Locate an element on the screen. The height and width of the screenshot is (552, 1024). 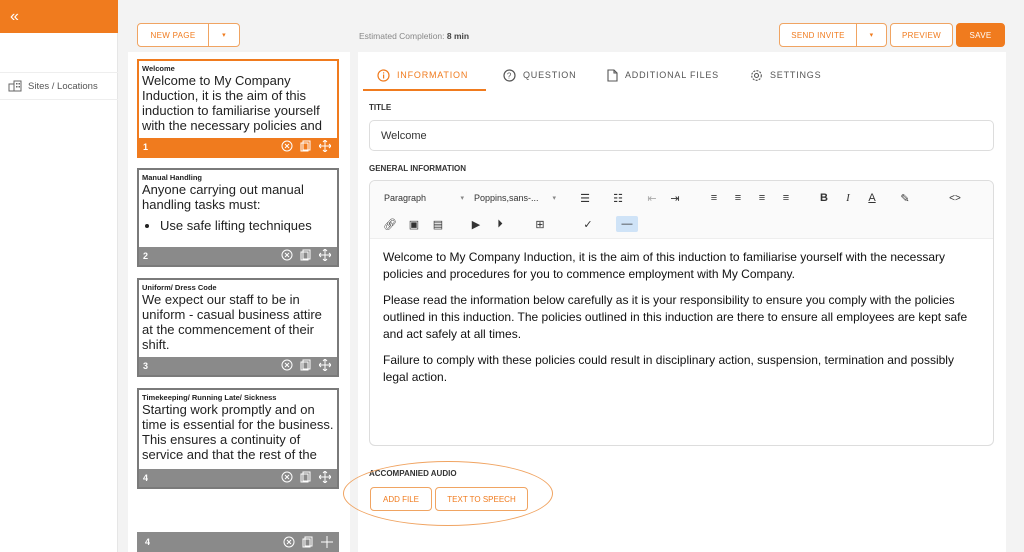
tab-question: ? QUESTION is located at coordinates (539, 75).